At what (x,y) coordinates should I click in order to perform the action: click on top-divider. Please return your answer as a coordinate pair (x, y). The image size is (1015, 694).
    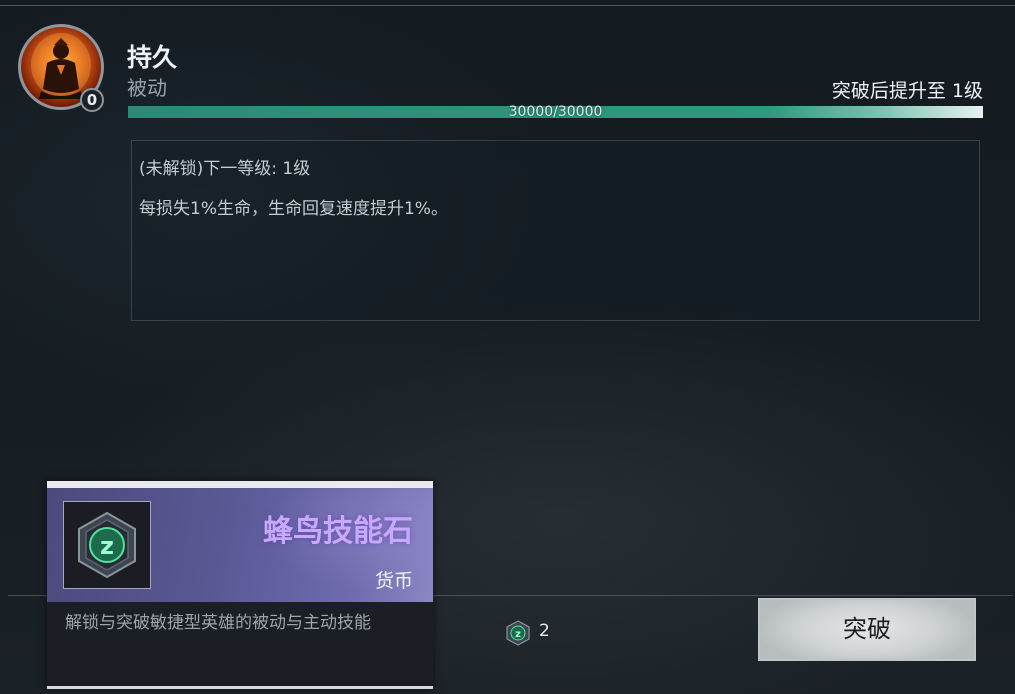
    Looking at the image, I should click on (507, 5).